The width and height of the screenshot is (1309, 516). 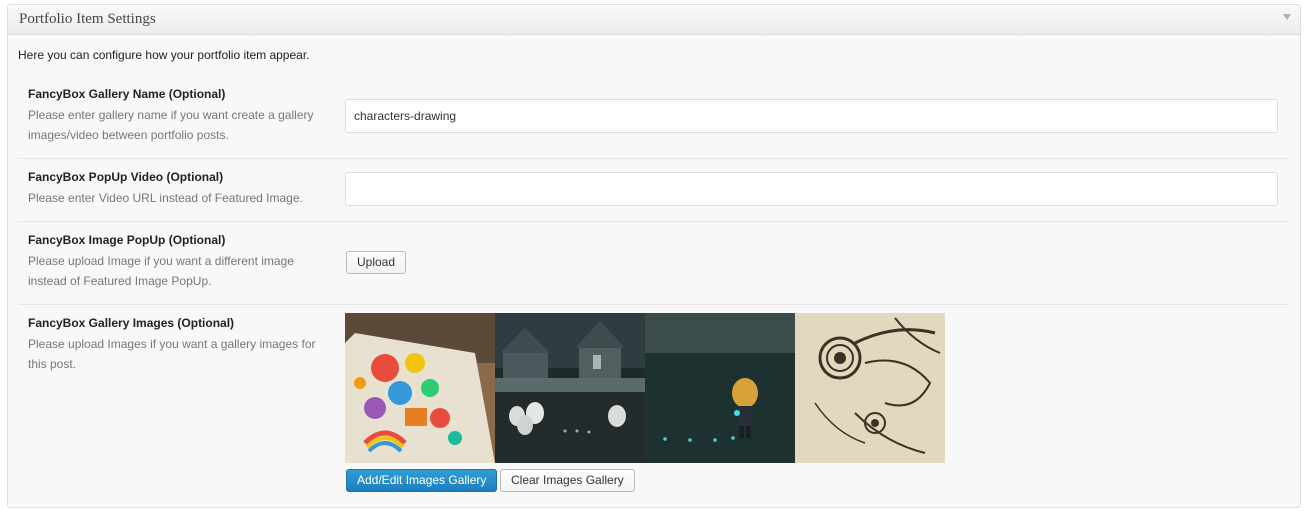 I want to click on upload-button: Upload, so click(x=376, y=262).